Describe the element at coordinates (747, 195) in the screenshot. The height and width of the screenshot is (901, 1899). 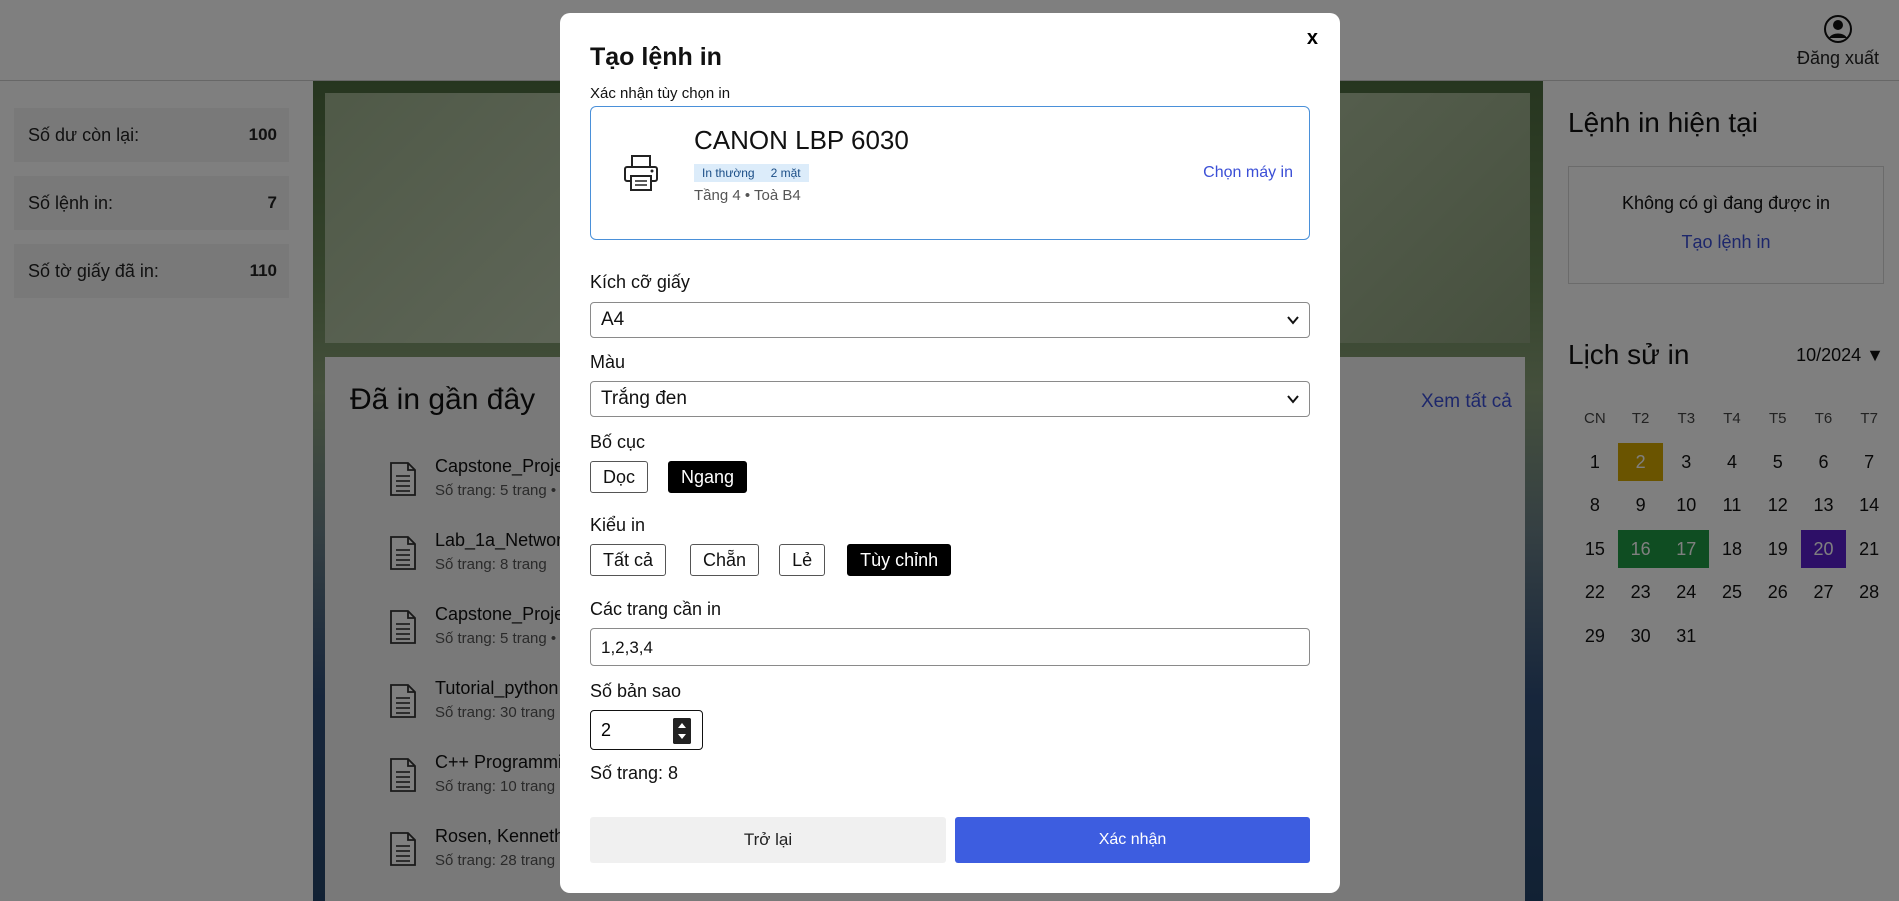
I see `printer-location: Tầng 4 • Toà B4` at that location.